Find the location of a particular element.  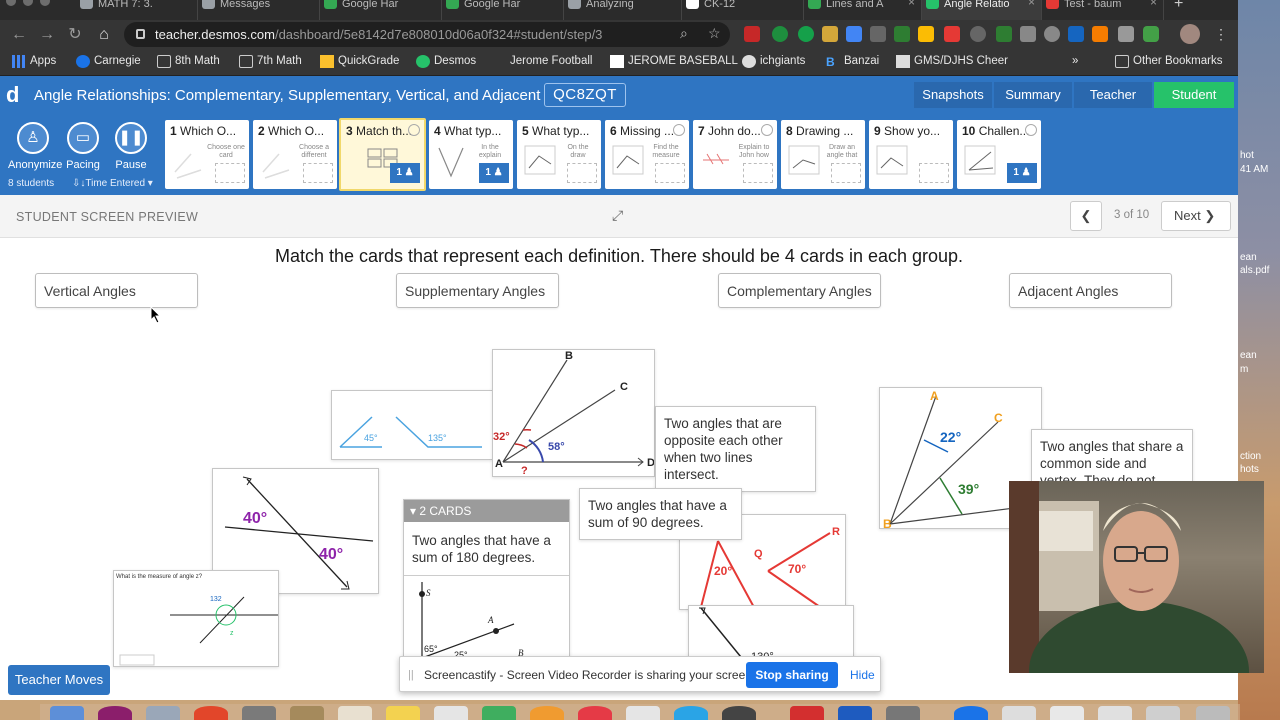

bookmark-apps: Apps is located at coordinates (34, 61).